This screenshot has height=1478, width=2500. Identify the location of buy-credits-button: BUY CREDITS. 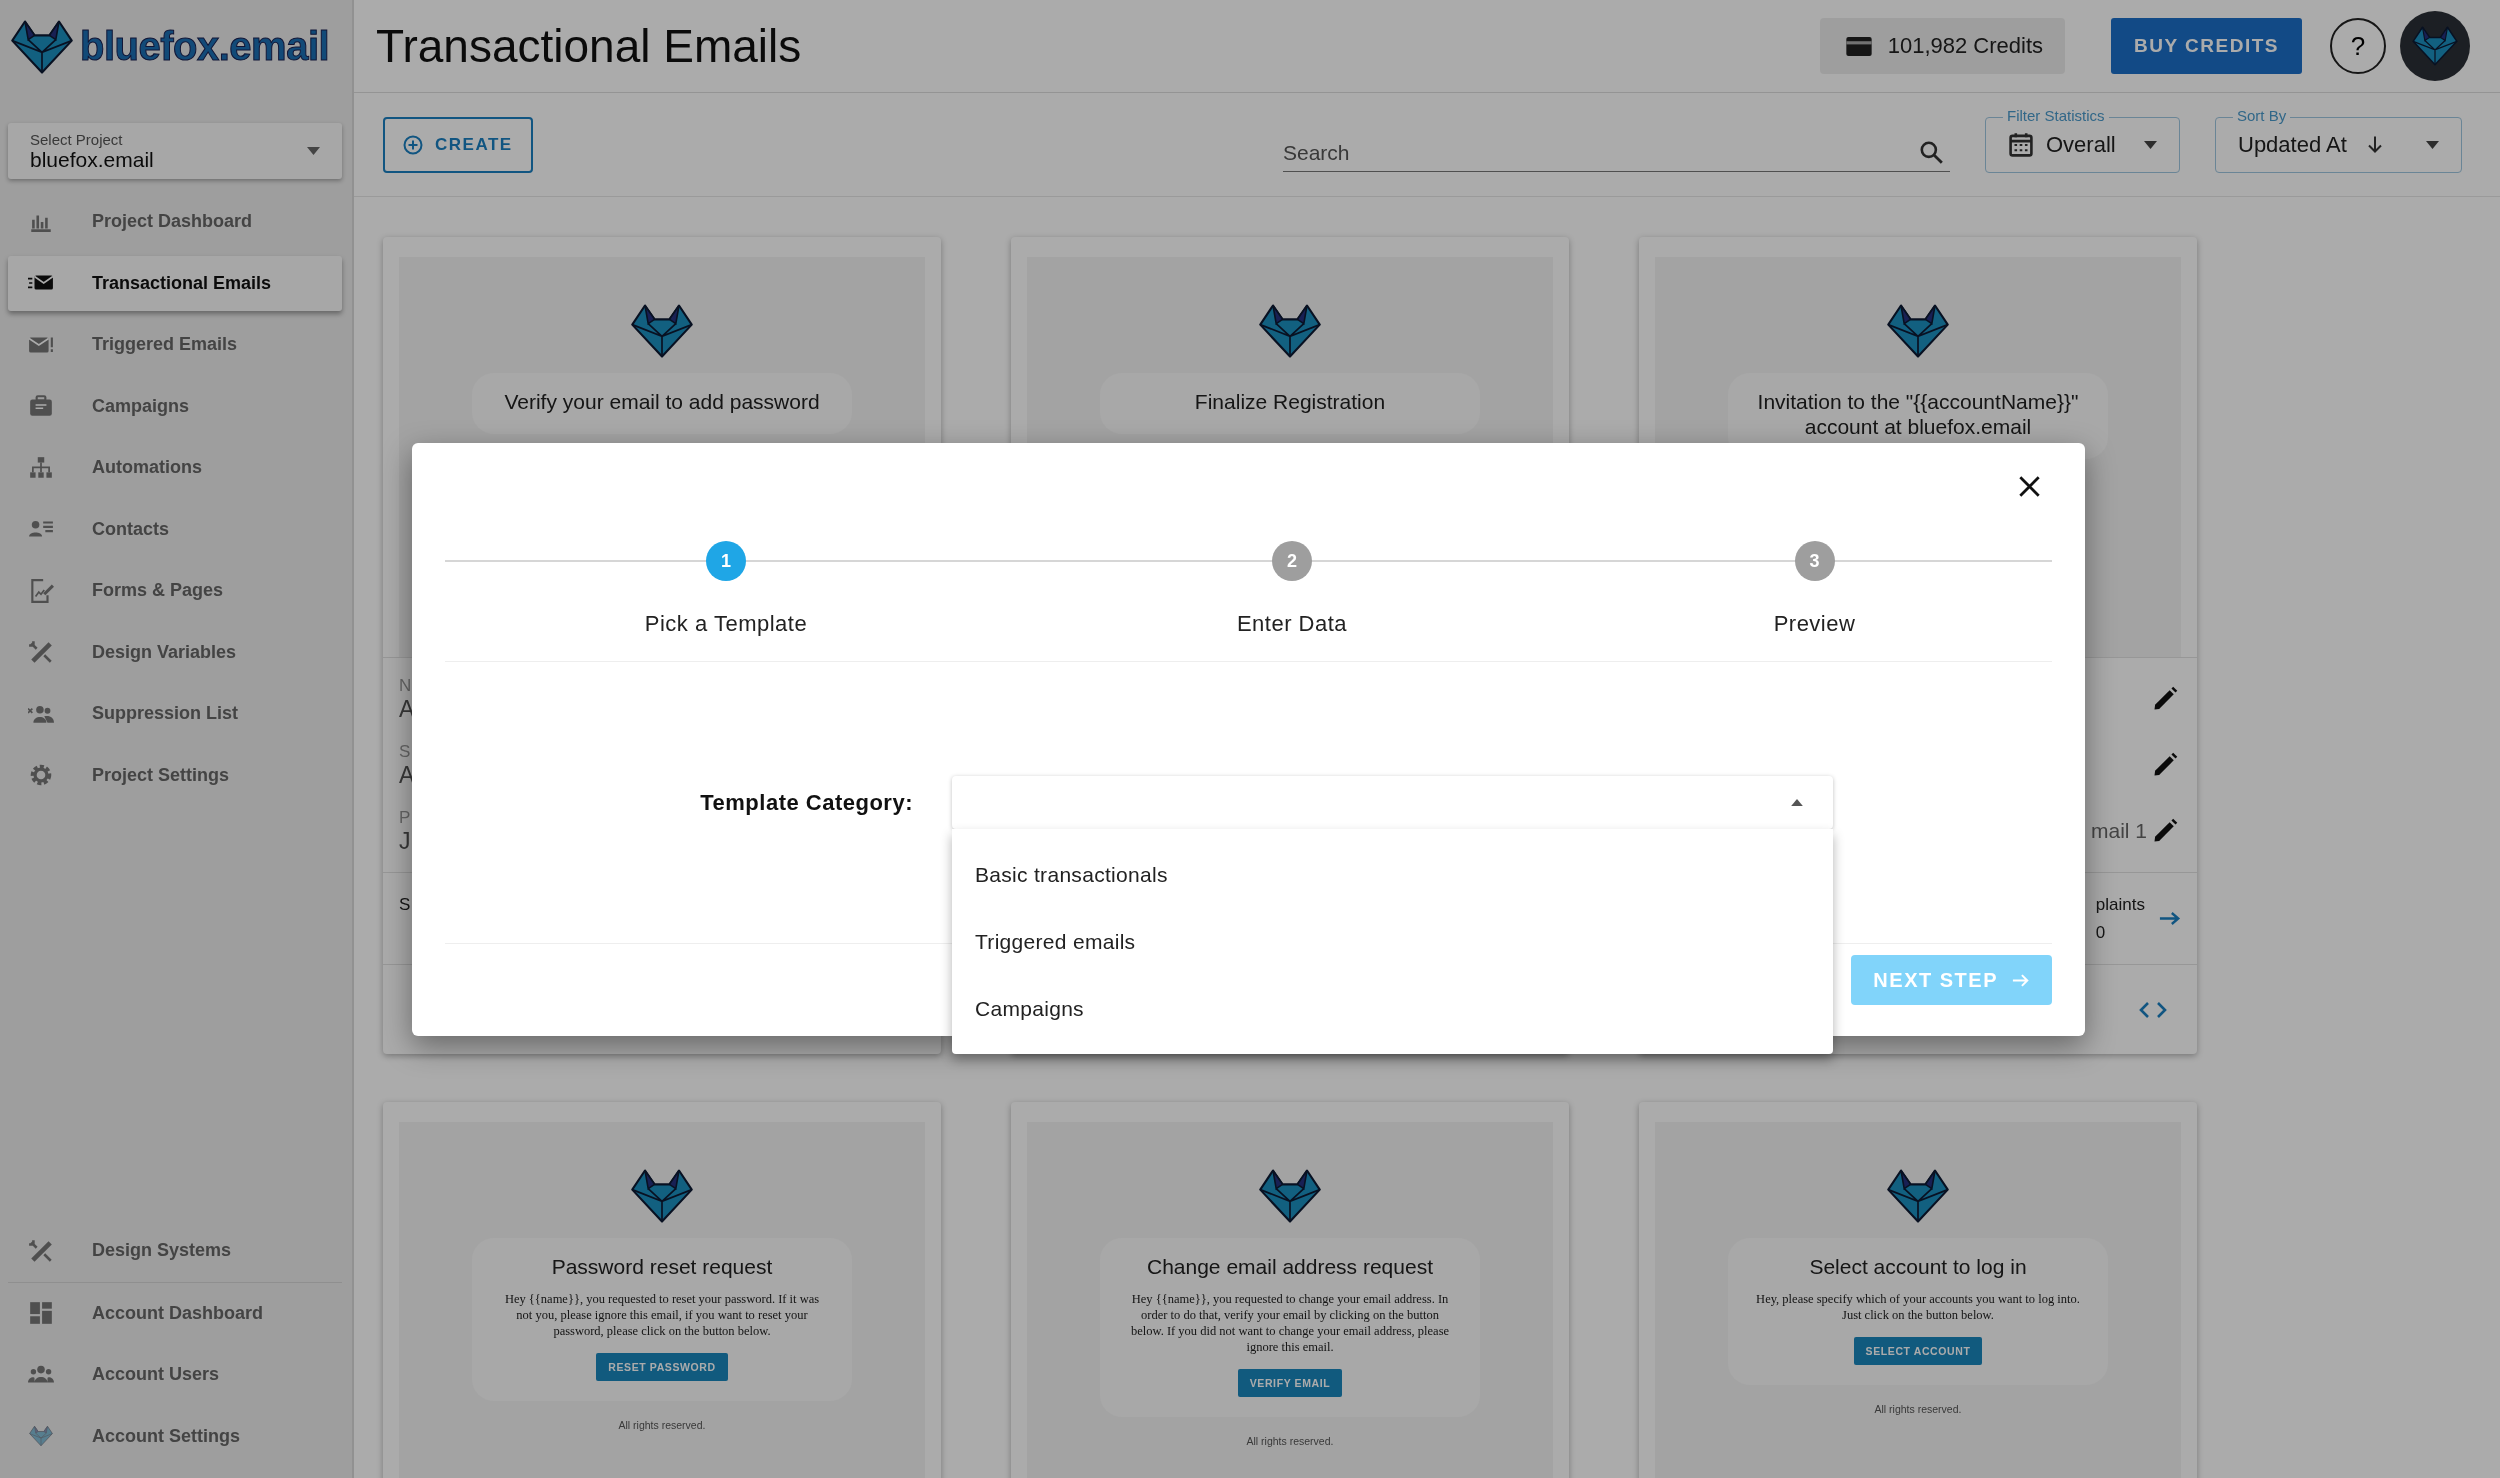
(2206, 46).